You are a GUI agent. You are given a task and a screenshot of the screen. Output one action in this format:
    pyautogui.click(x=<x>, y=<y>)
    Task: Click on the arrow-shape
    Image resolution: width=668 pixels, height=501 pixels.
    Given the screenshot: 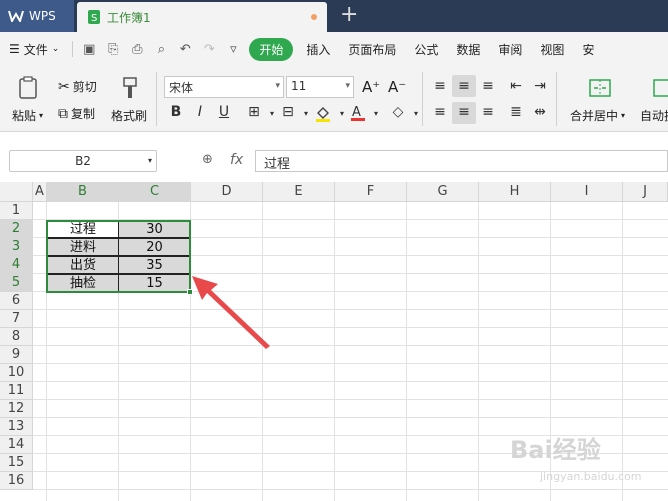 What is the action you would take?
    pyautogui.click(x=231, y=312)
    